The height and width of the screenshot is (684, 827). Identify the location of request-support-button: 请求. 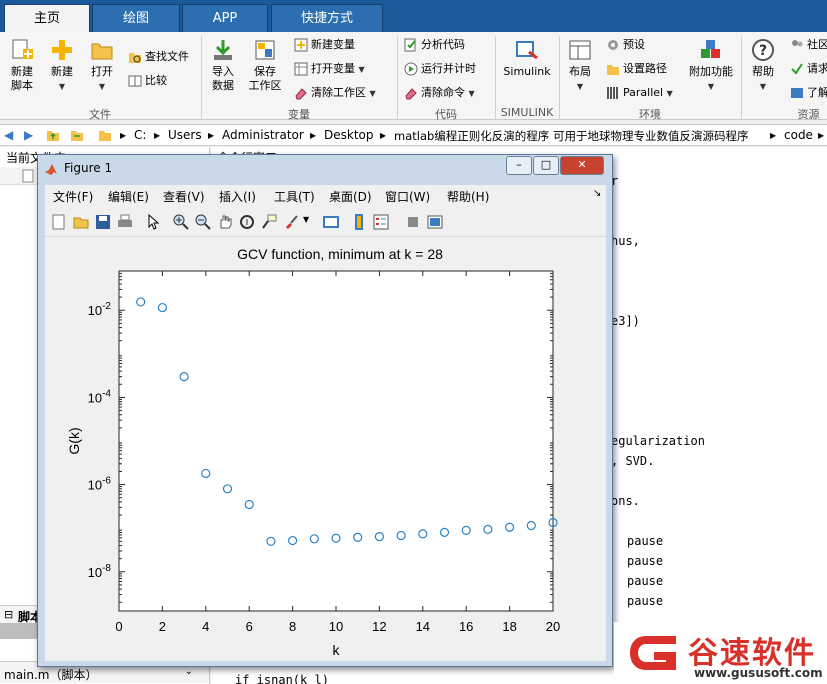
(808, 69).